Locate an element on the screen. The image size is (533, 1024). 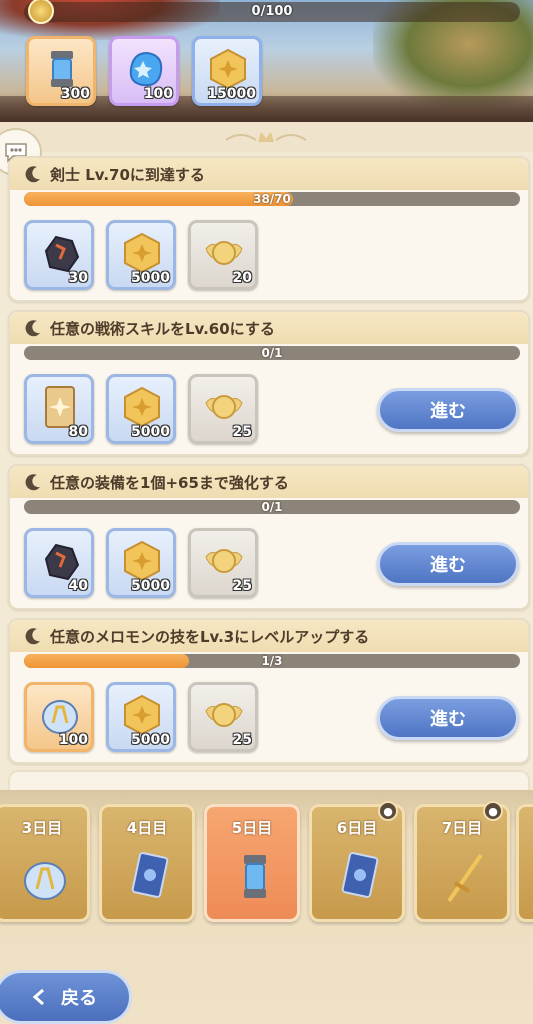
day-tabs: 3日目 4日目 5日目 ● 6日目 ● 7日目 is located at coordinates (266, 863).